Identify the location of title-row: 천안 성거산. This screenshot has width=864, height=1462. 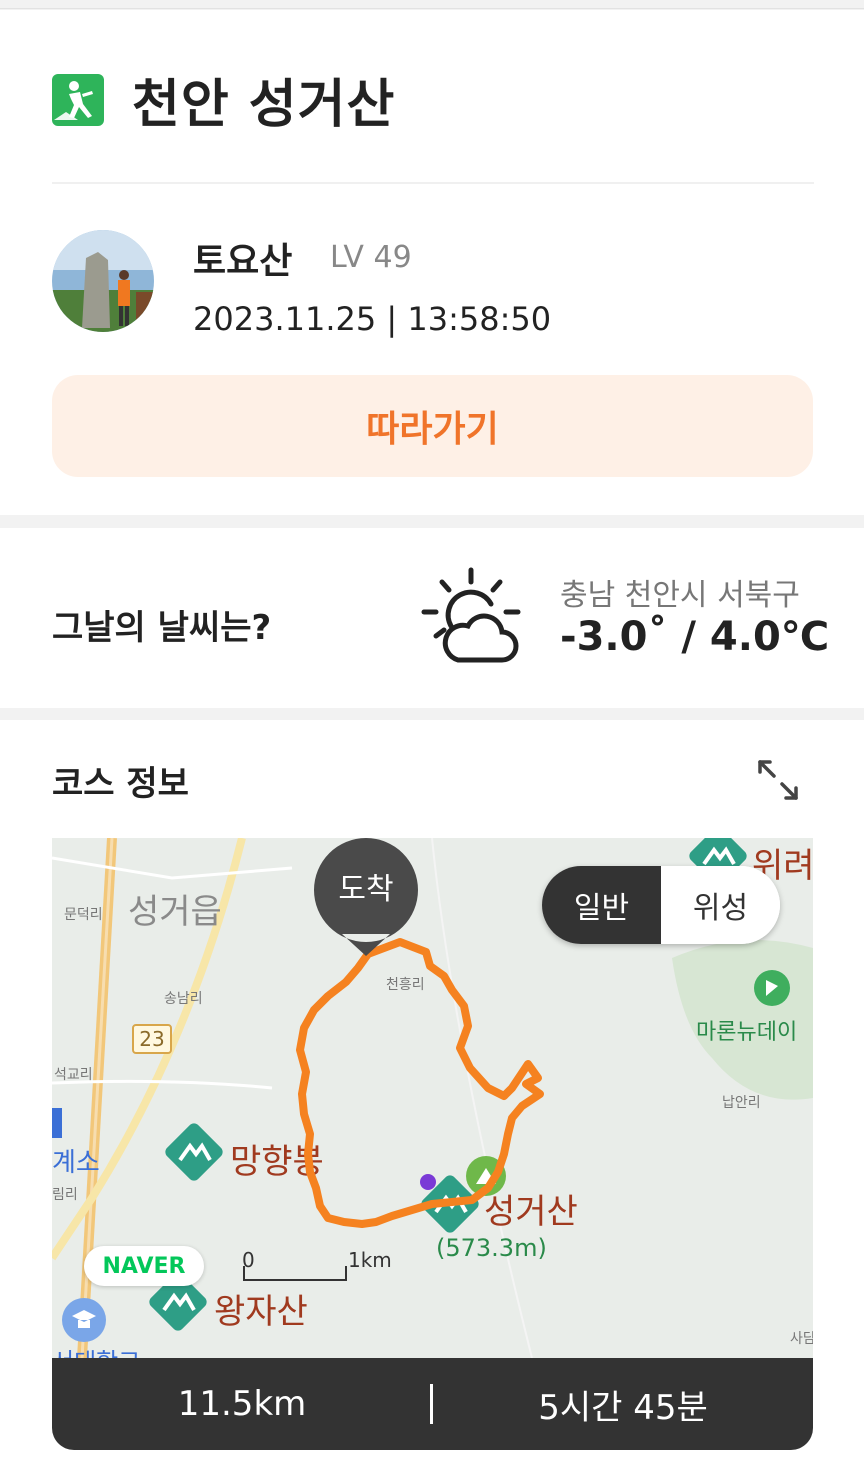
(223, 99).